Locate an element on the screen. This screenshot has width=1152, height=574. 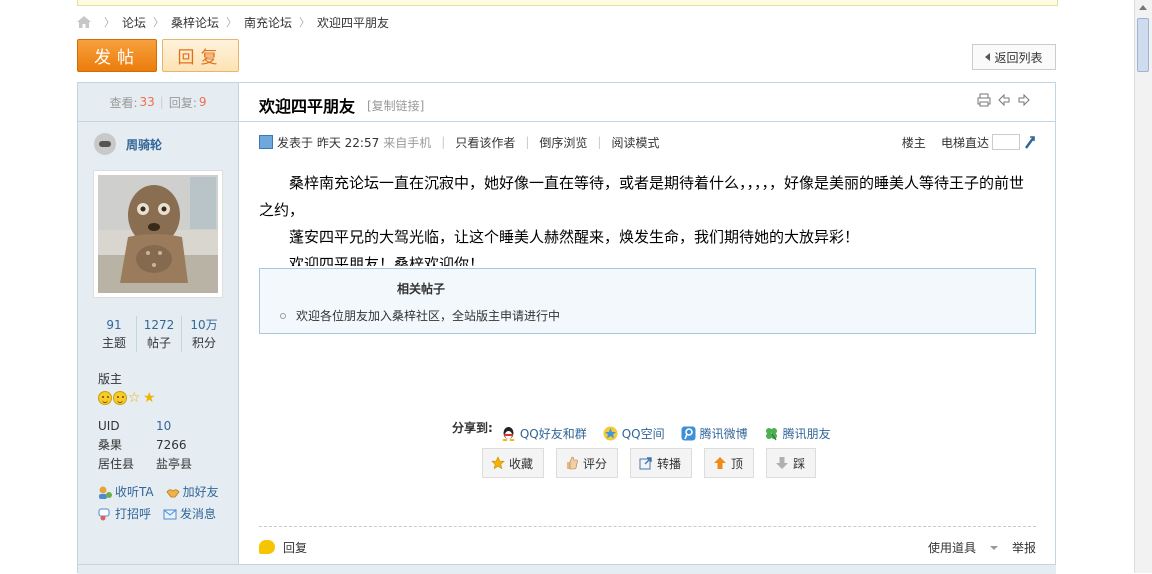
rate-button: 评分 is located at coordinates (587, 463).